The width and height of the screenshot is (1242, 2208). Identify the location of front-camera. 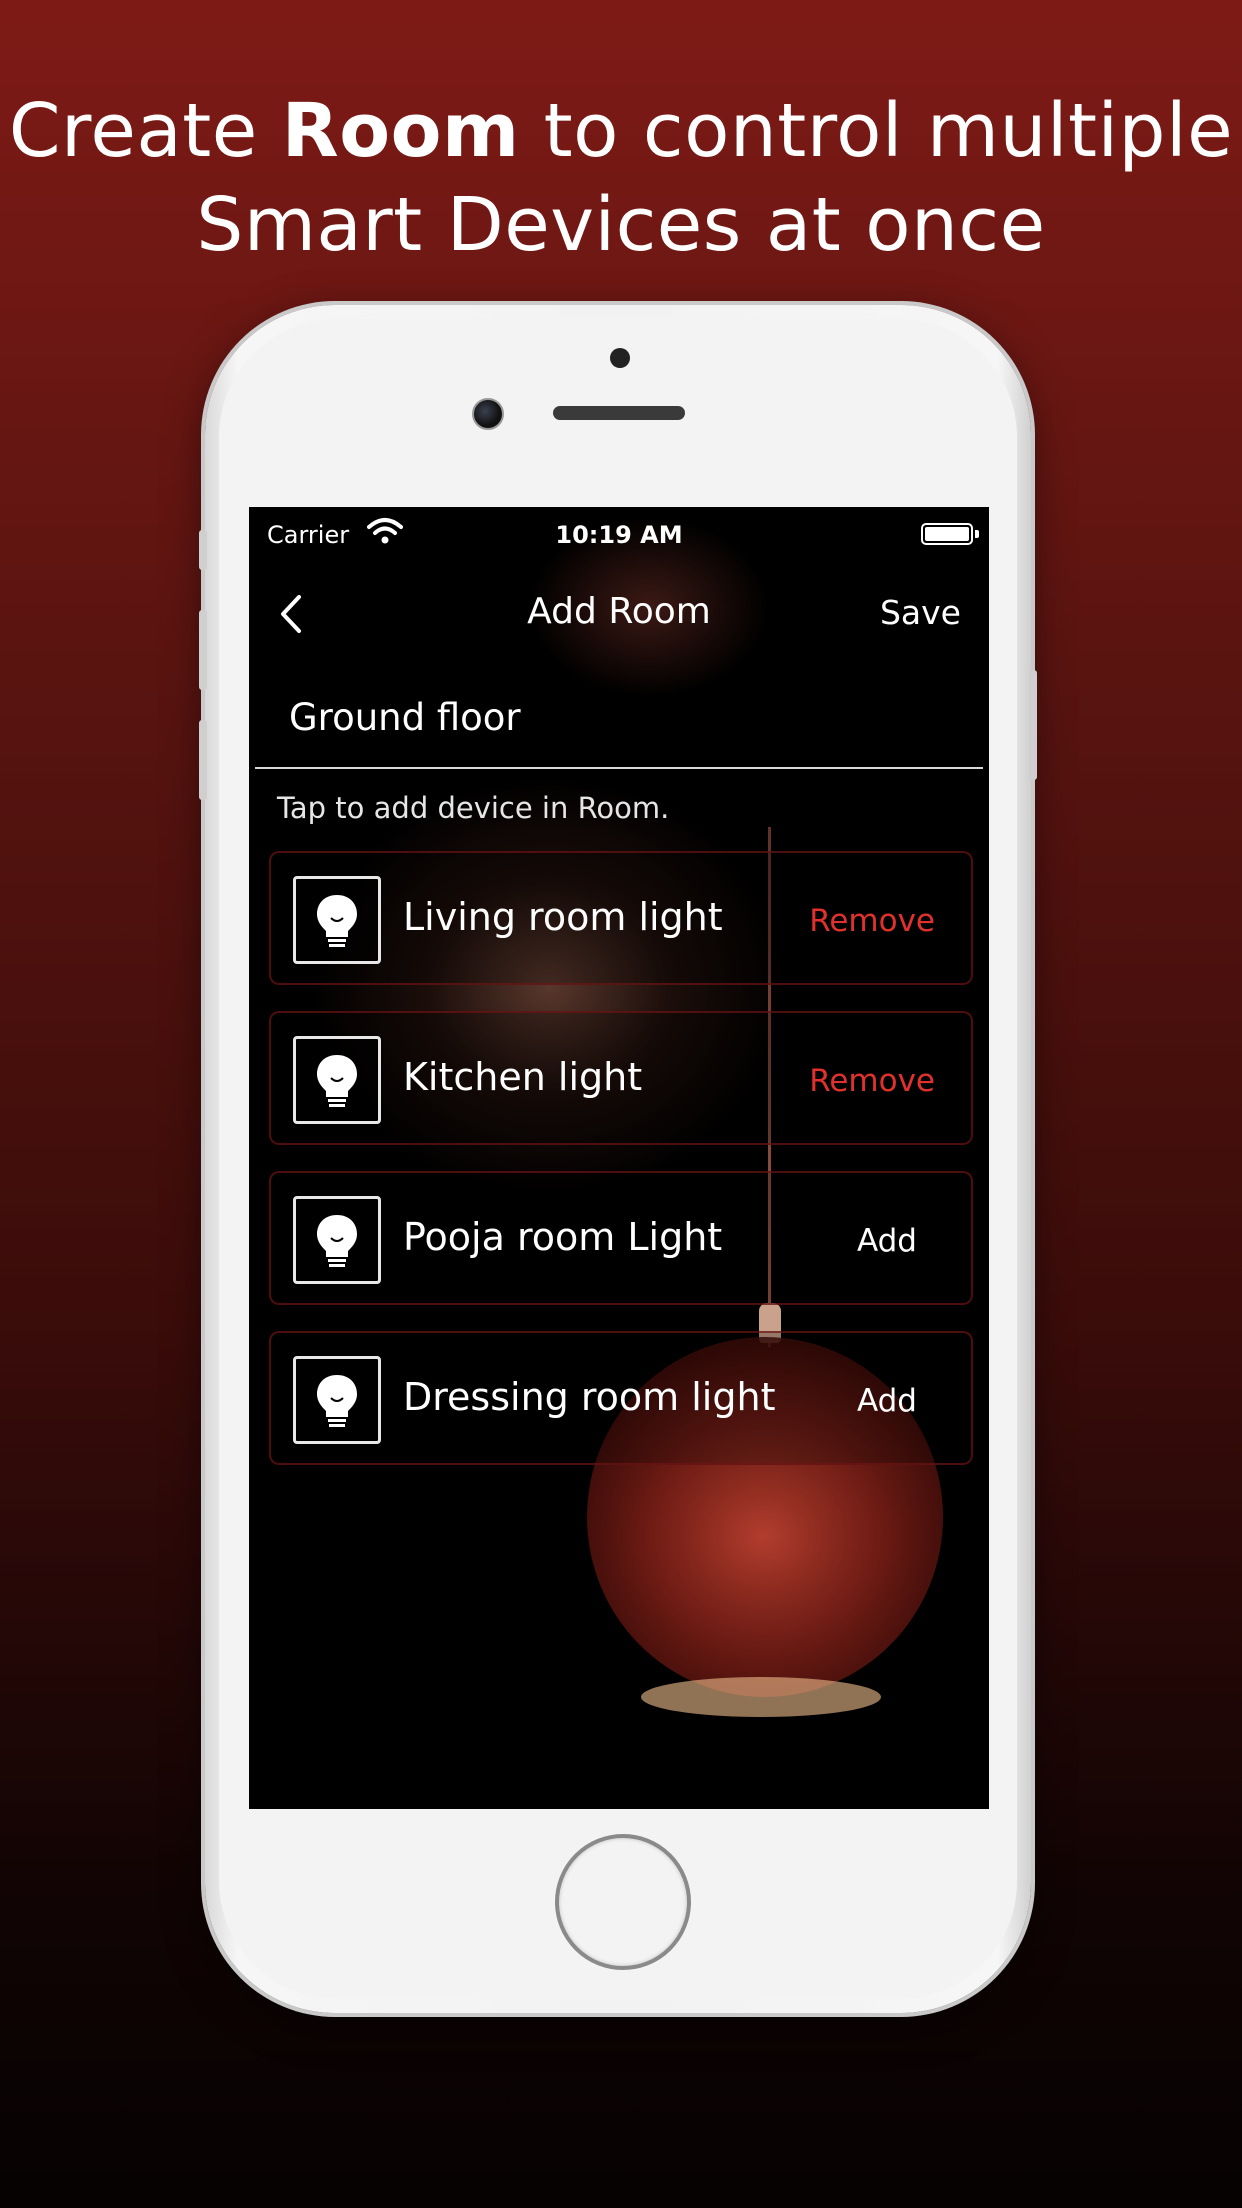
(488, 414).